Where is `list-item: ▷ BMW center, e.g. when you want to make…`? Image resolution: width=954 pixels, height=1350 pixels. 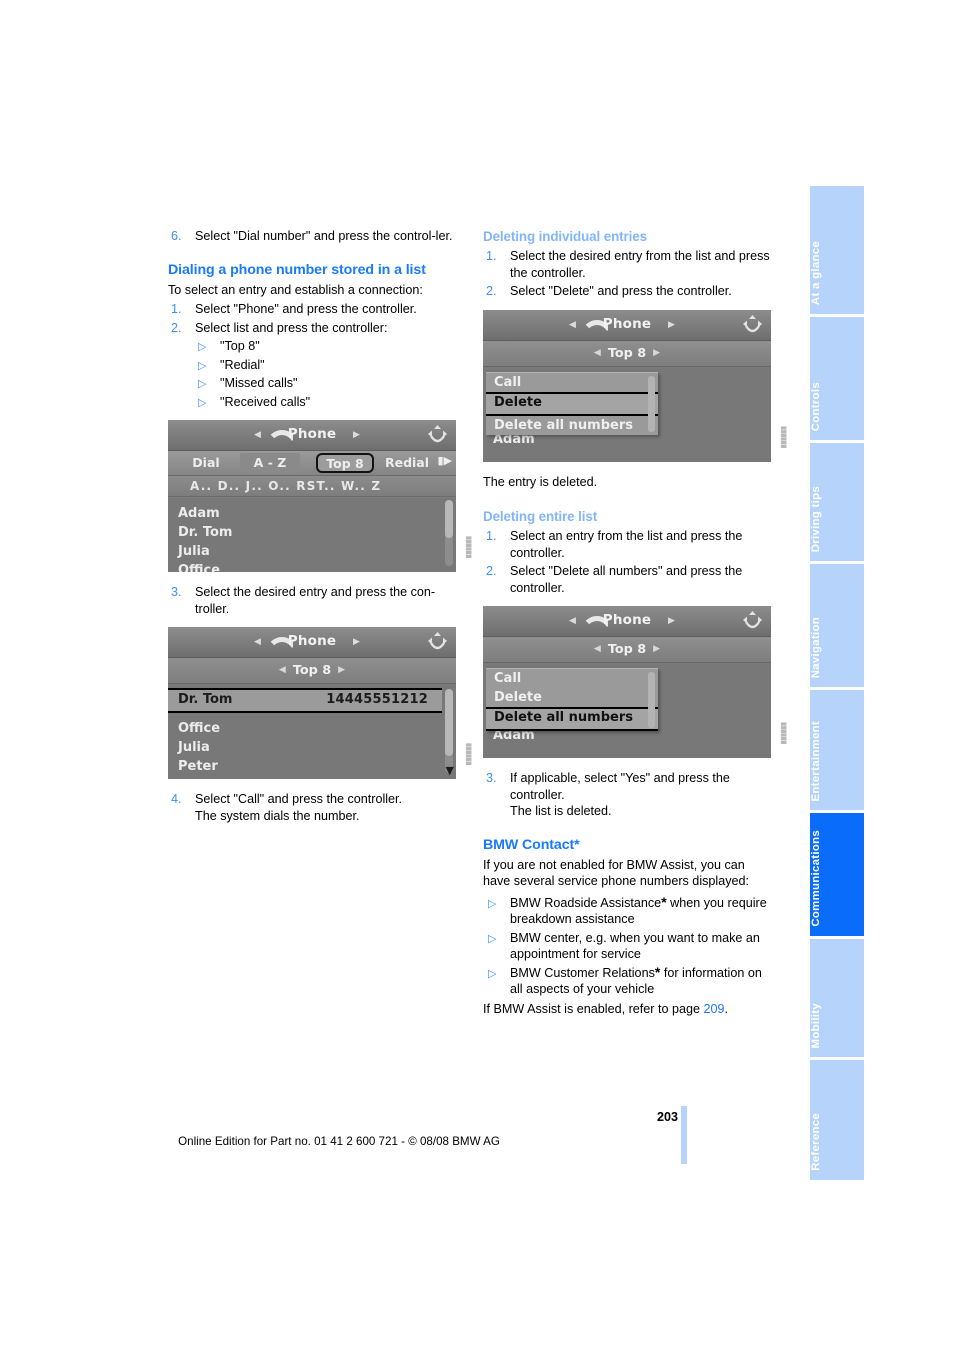 list-item: ▷ BMW center, e.g. when you want to make… is located at coordinates (627, 946).